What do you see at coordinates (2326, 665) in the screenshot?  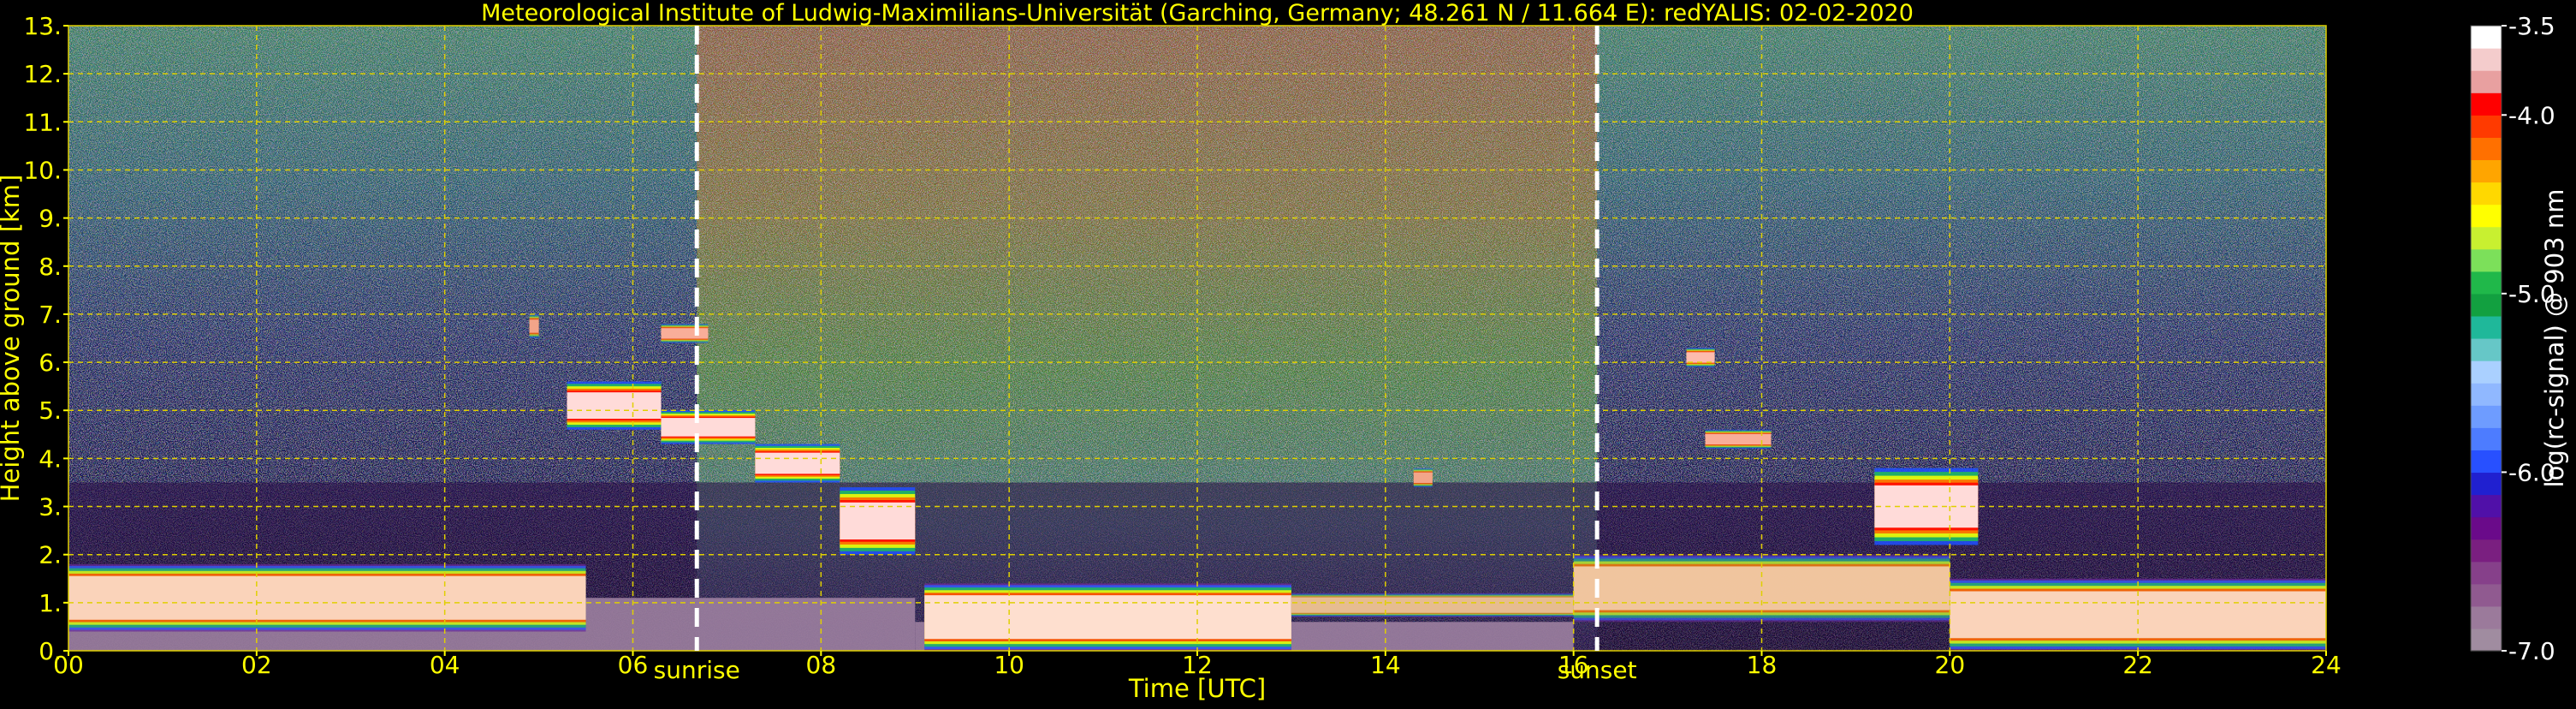 I see `x-tick-label-12: 24` at bounding box center [2326, 665].